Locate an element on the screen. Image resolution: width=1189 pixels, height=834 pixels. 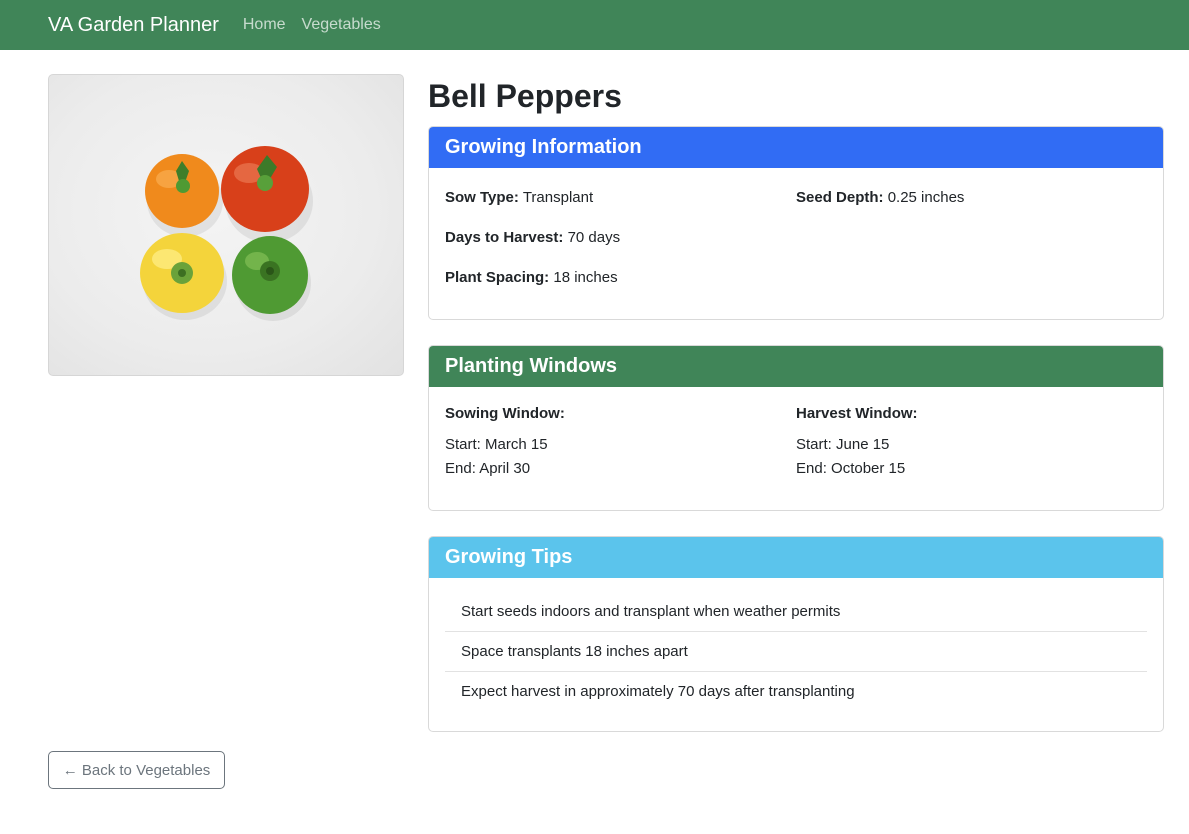
sowing-end: End: April 30 is located at coordinates (488, 468).